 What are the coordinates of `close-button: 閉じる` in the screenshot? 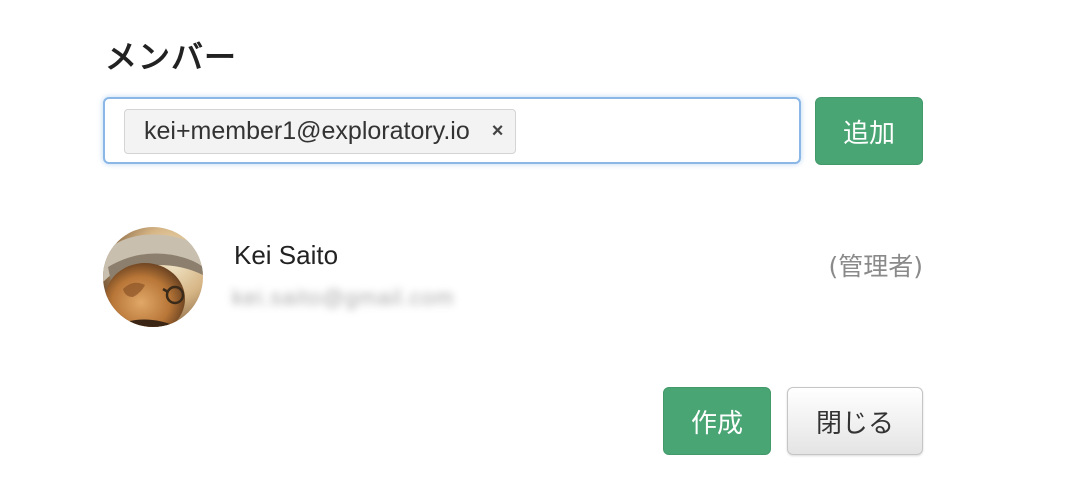 It's located at (855, 421).